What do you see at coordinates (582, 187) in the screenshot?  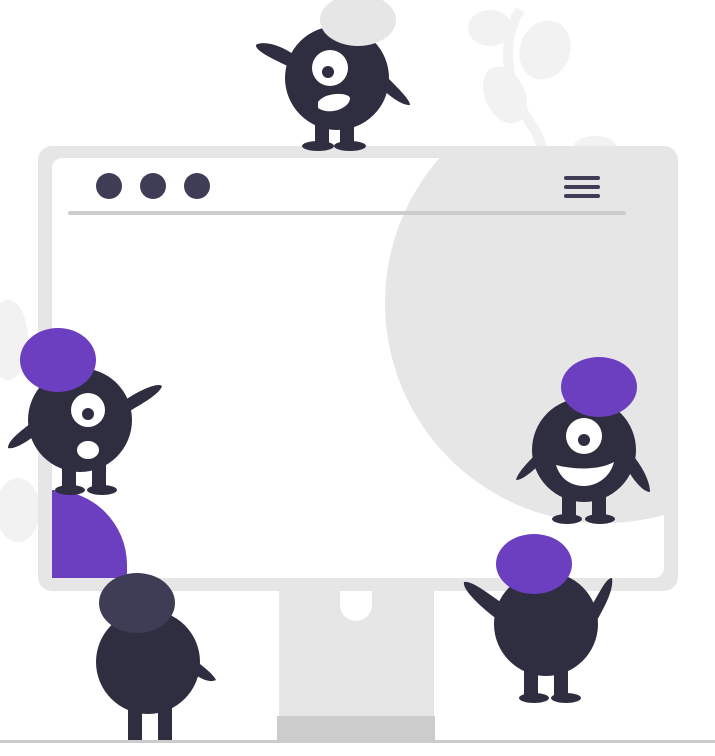 I see `hamburger-menu-icon` at bounding box center [582, 187].